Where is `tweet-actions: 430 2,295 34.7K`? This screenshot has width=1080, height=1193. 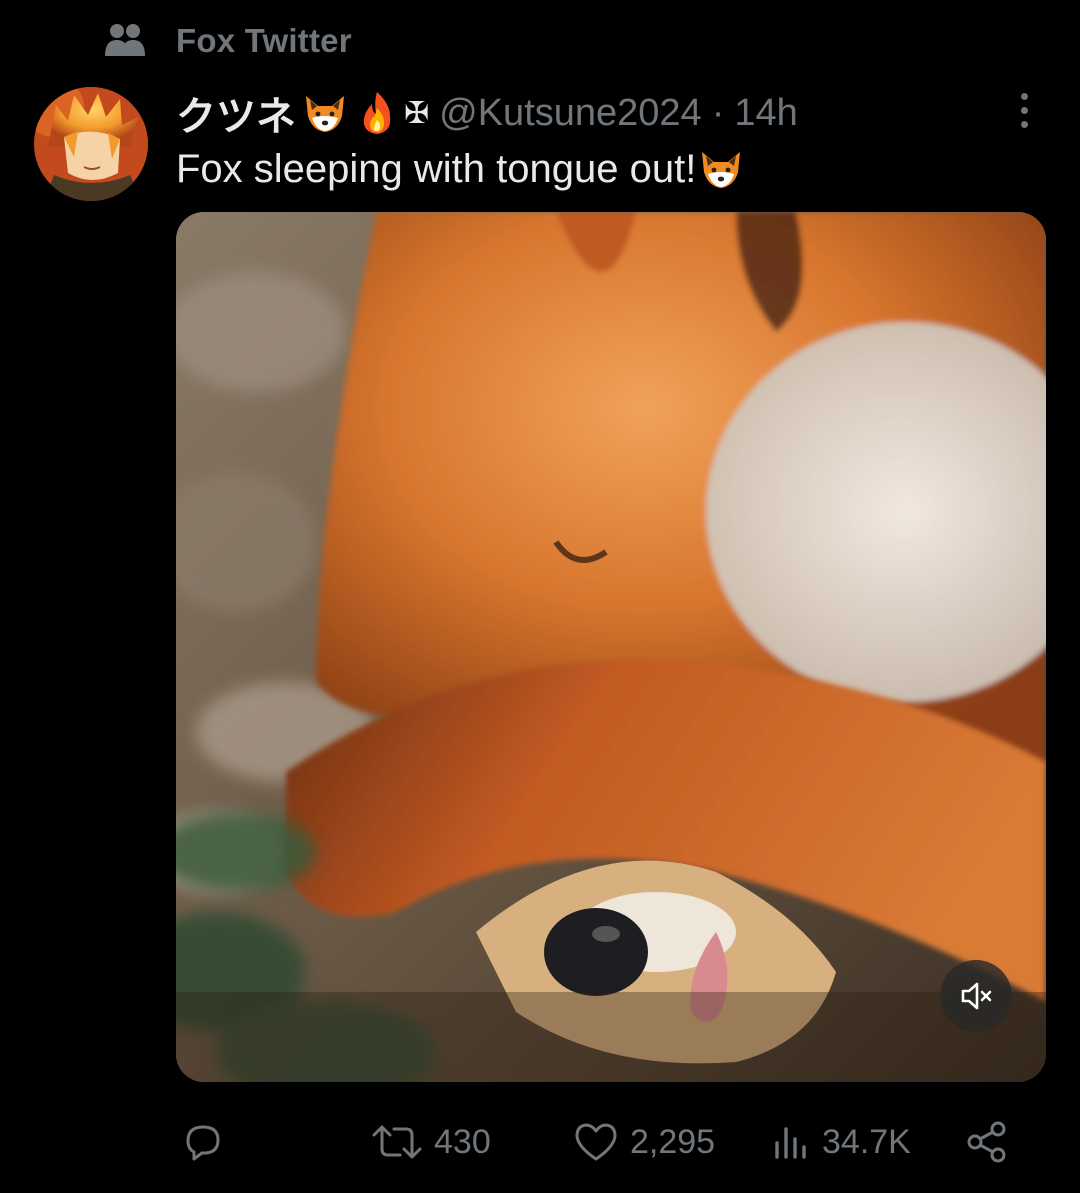 tweet-actions: 430 2,295 34.7K is located at coordinates (611, 1142).